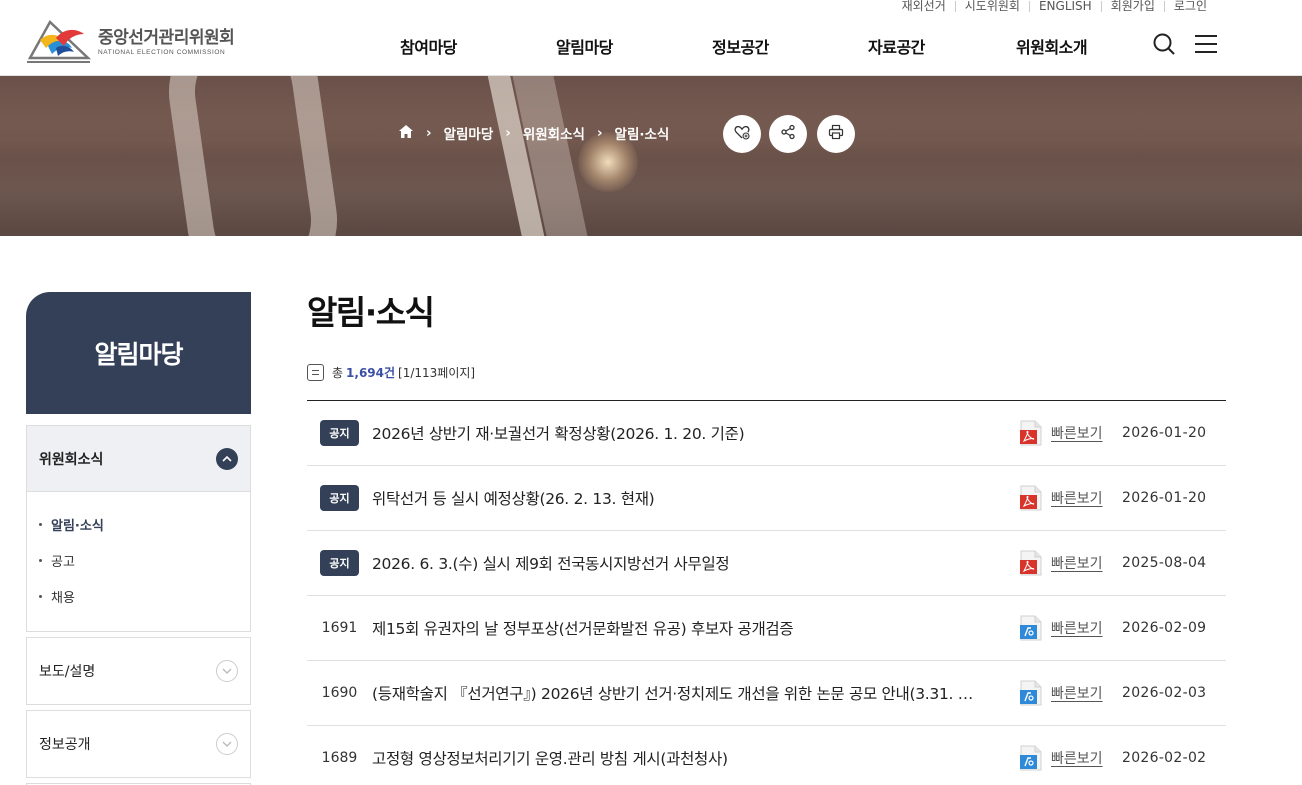  I want to click on sidebar-section-disclosure: 정보공개, so click(138, 744).